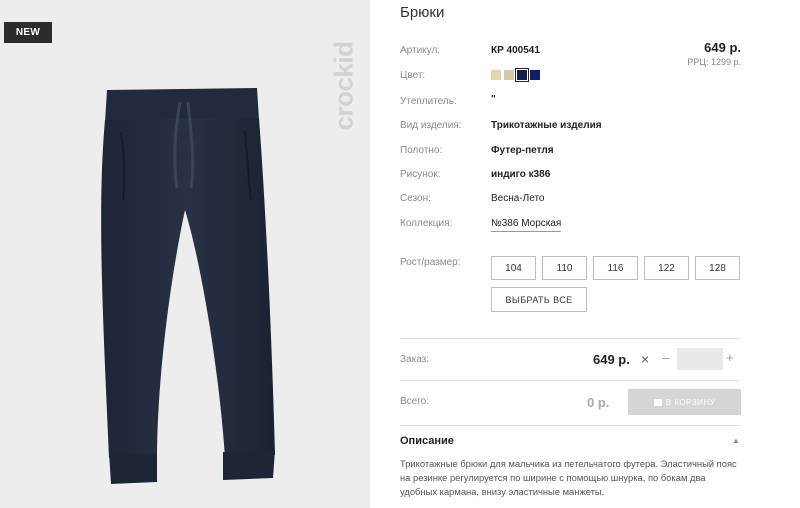 The width and height of the screenshot is (800, 508). I want to click on times-icon: ×, so click(645, 359).